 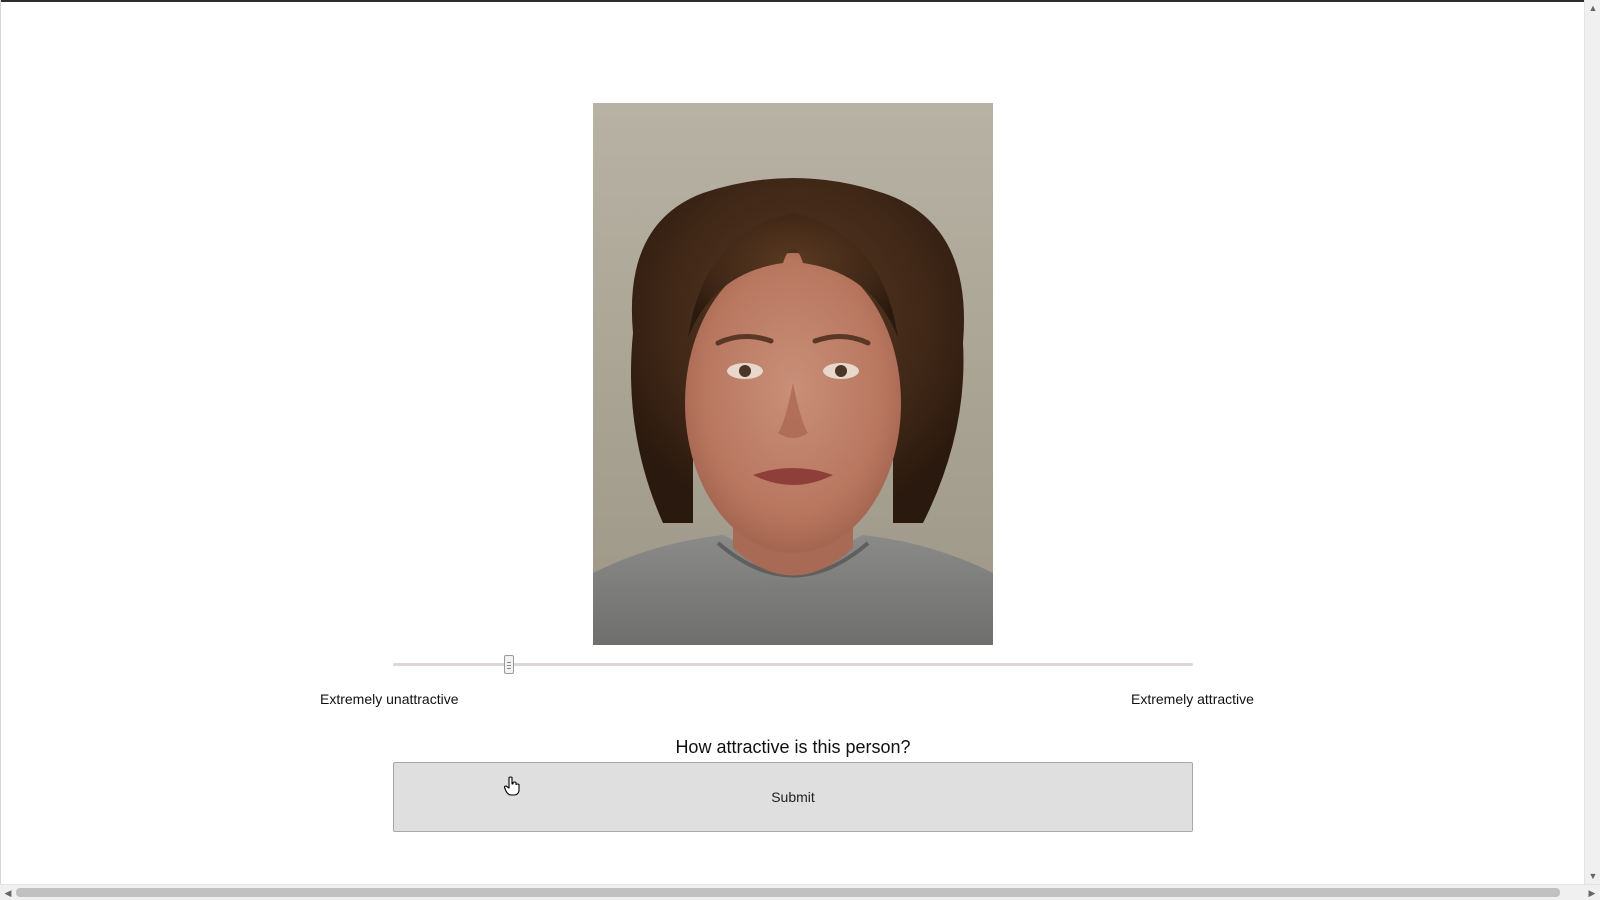 I want to click on window-top-border, so click(x=800, y=1).